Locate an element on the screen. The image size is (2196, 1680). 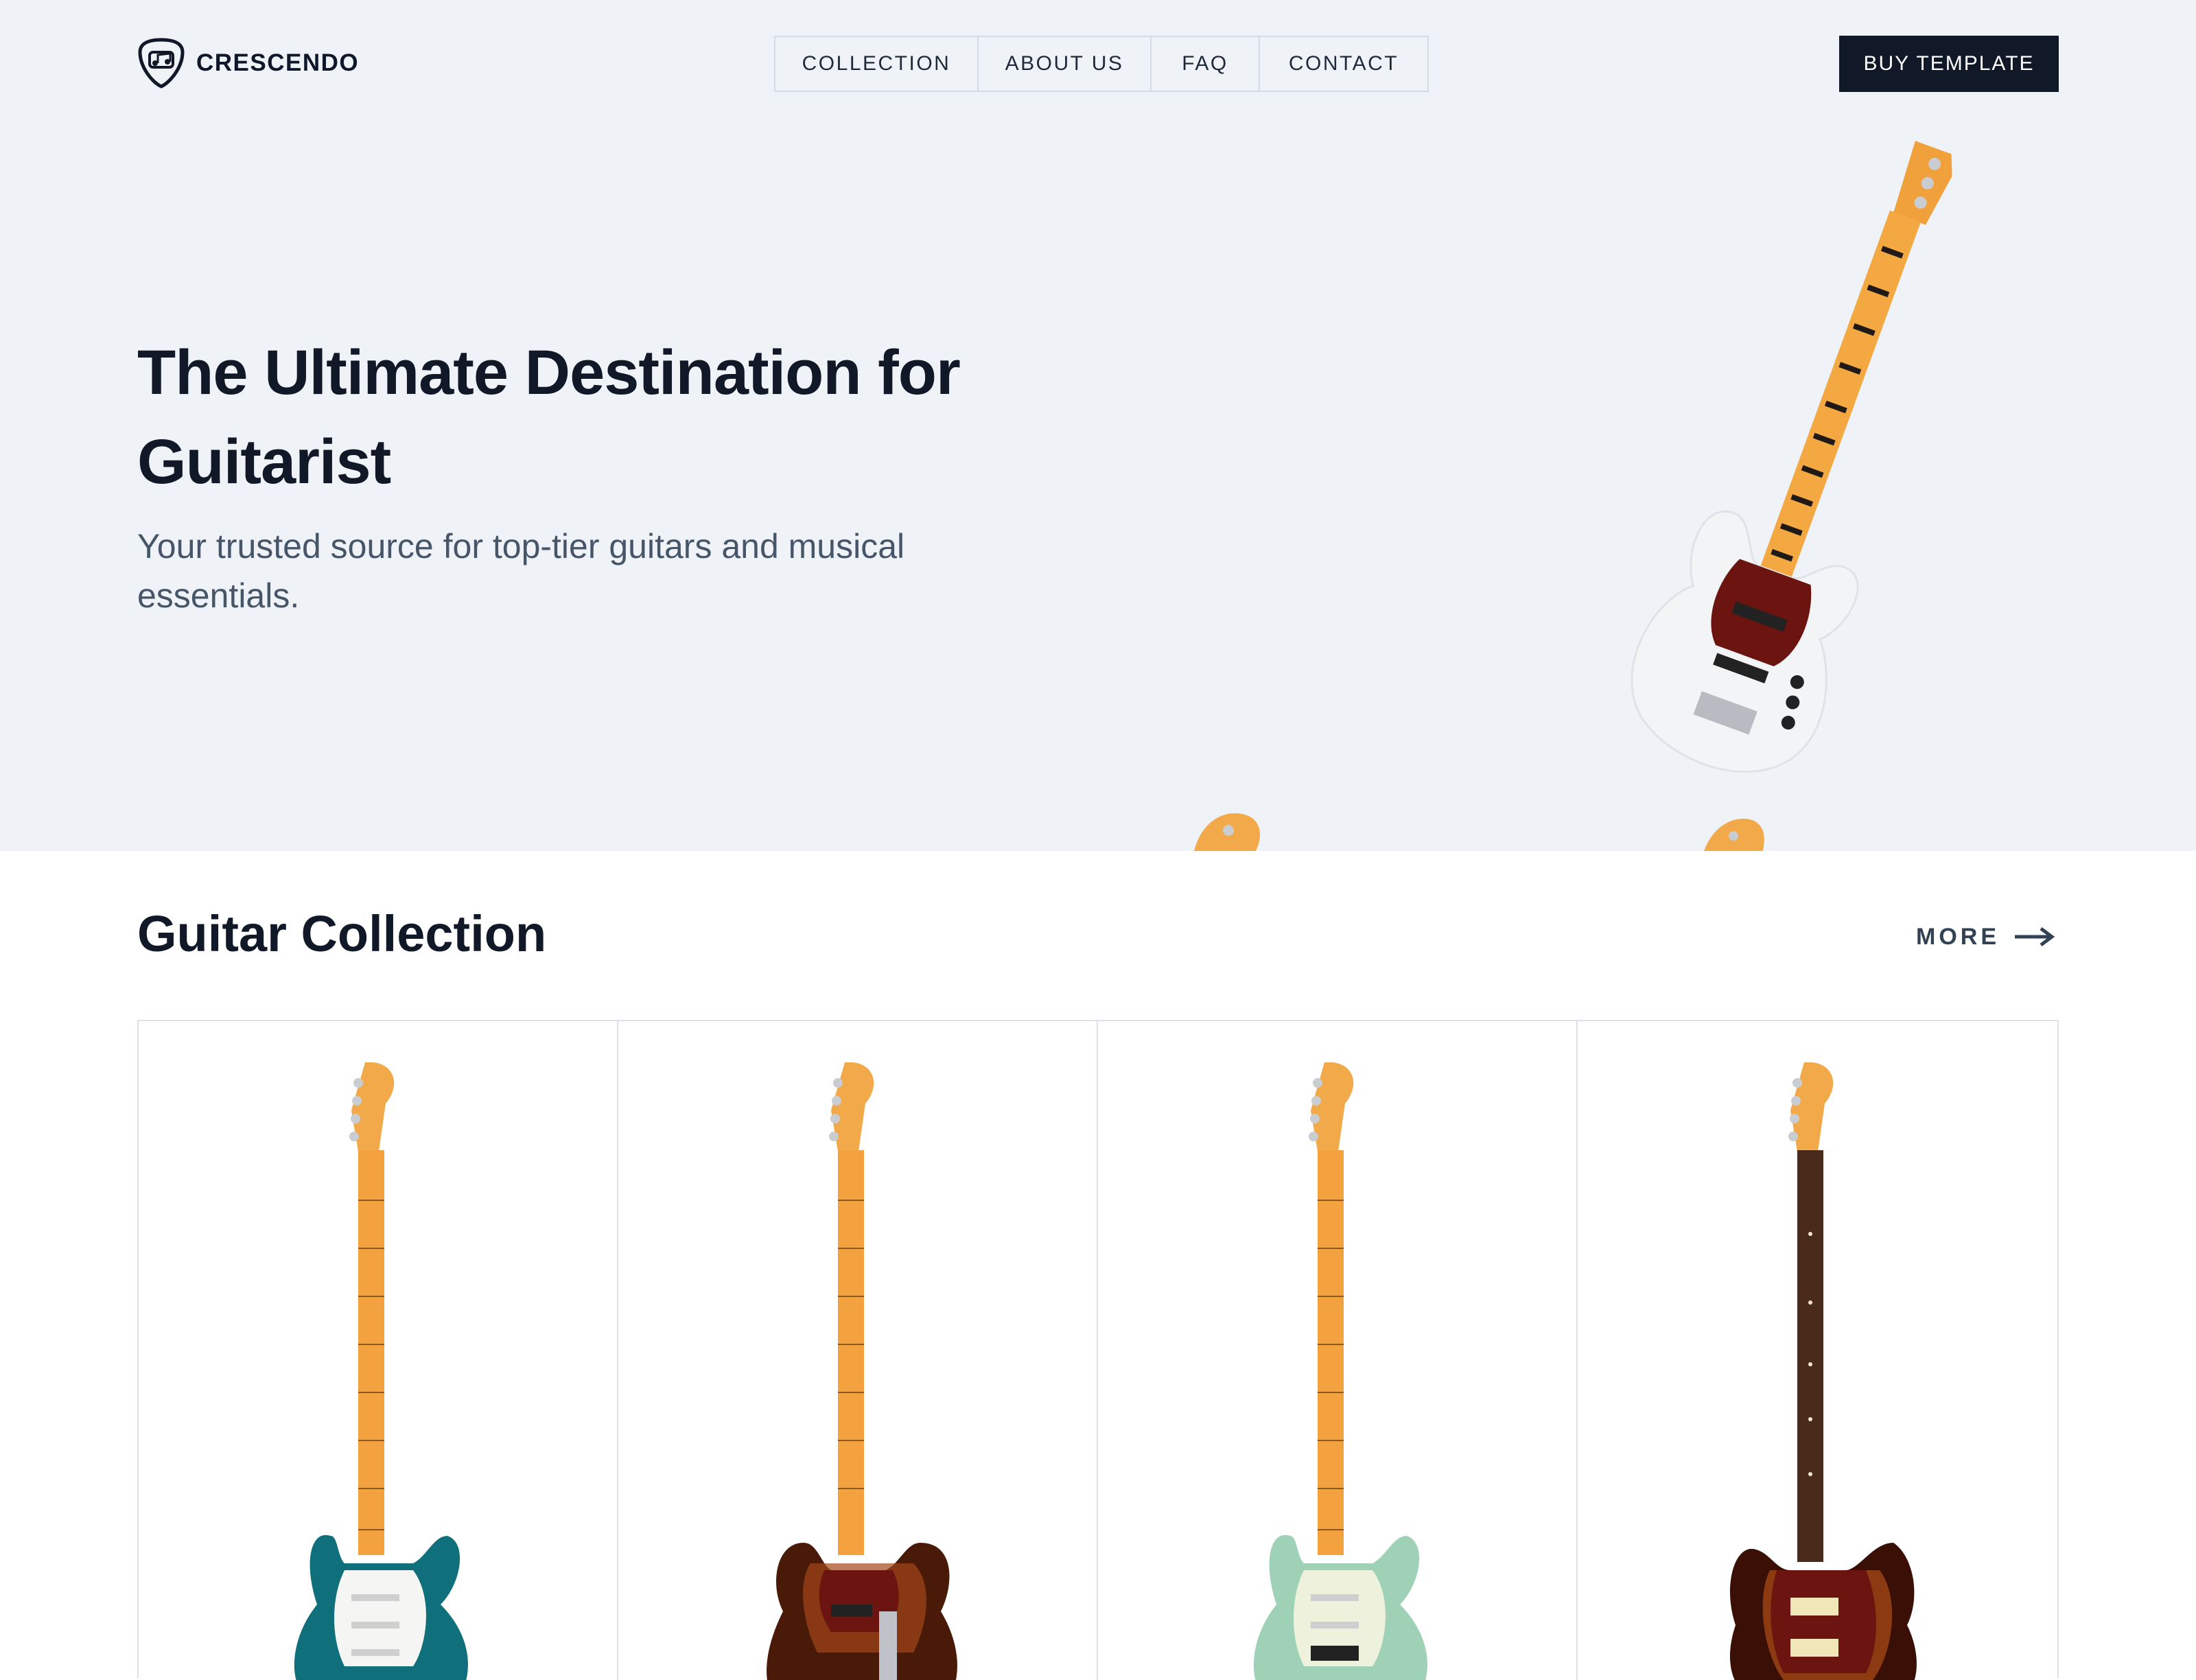
sunburst-jazzmaster-guitar-image is located at coordinates (1823, 1371).